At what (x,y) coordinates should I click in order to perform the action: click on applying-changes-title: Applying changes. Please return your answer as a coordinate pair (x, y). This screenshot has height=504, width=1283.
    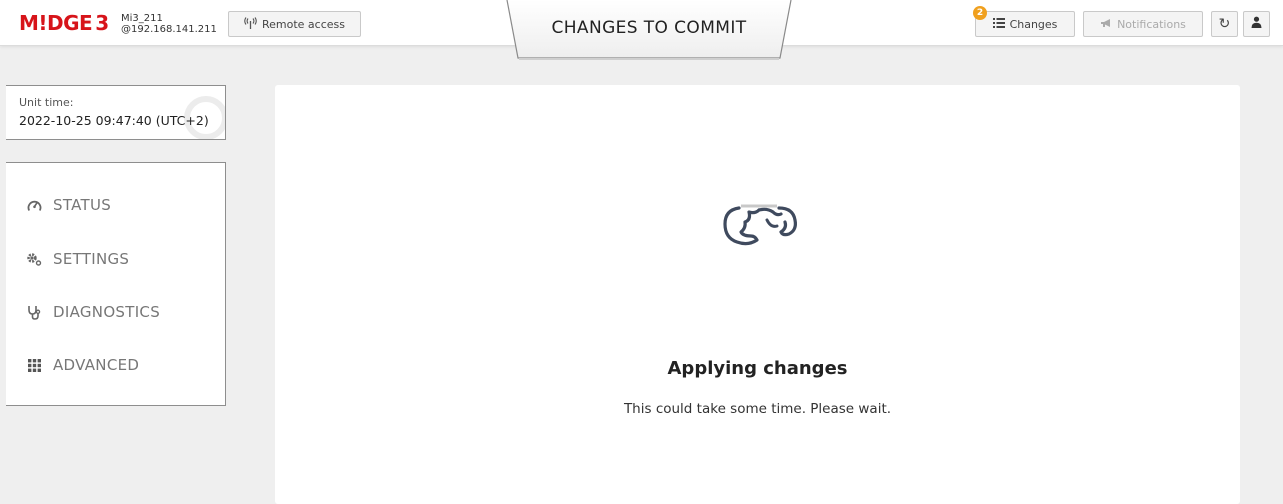
    Looking at the image, I should click on (757, 368).